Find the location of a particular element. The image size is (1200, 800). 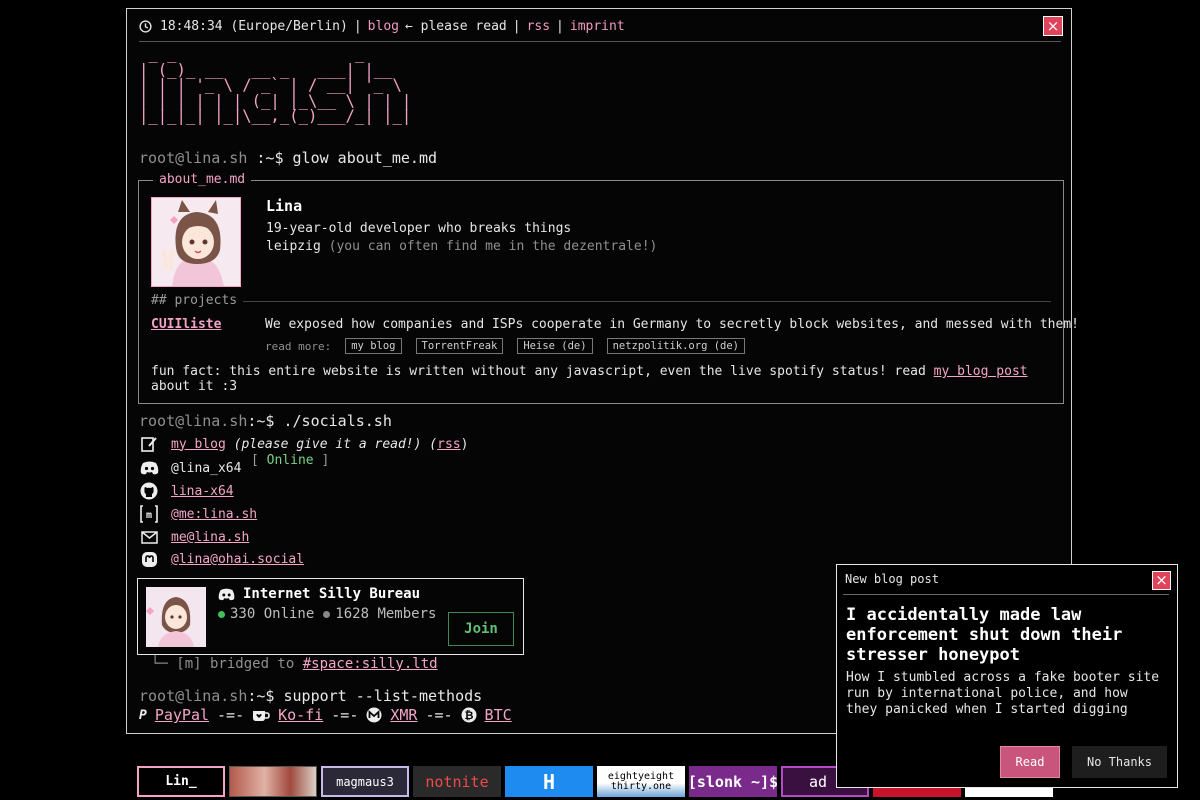

profile-bio: 19-year-old developer who breaks things is located at coordinates (419, 228).